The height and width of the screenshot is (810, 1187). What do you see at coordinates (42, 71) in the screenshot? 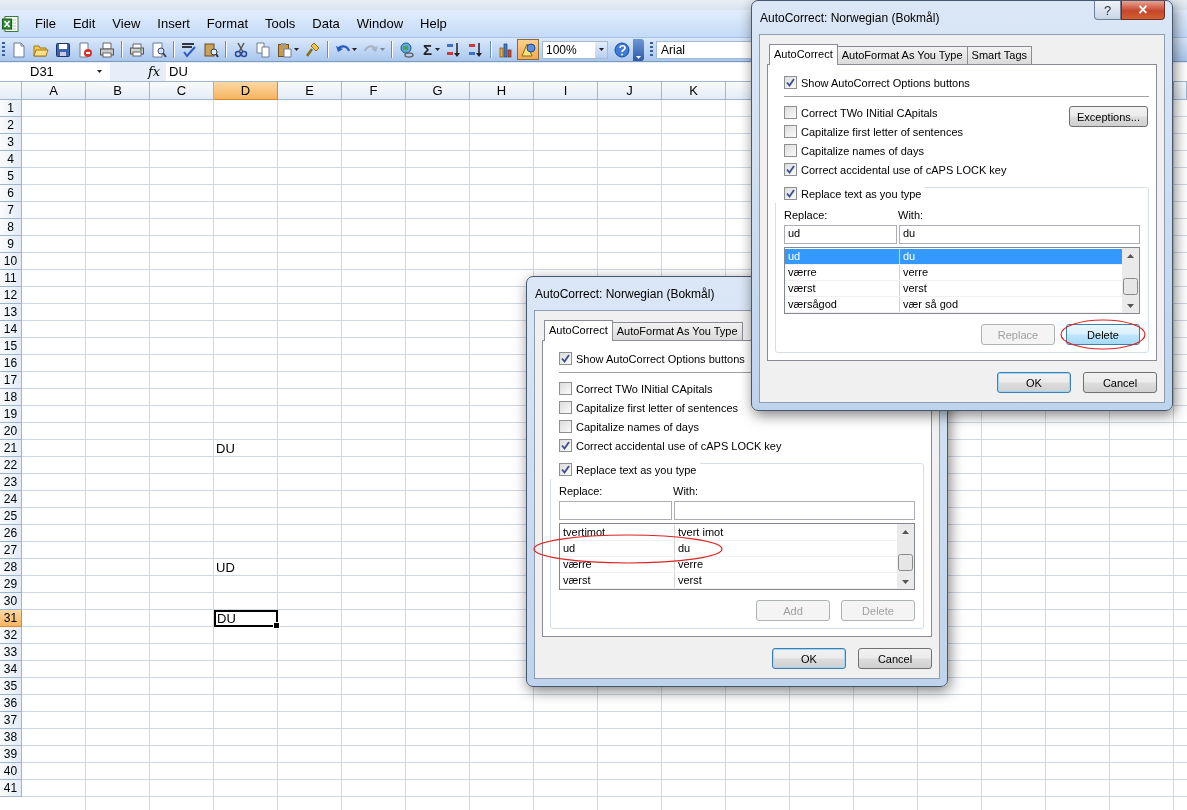
I see `name-box-value: D31` at bounding box center [42, 71].